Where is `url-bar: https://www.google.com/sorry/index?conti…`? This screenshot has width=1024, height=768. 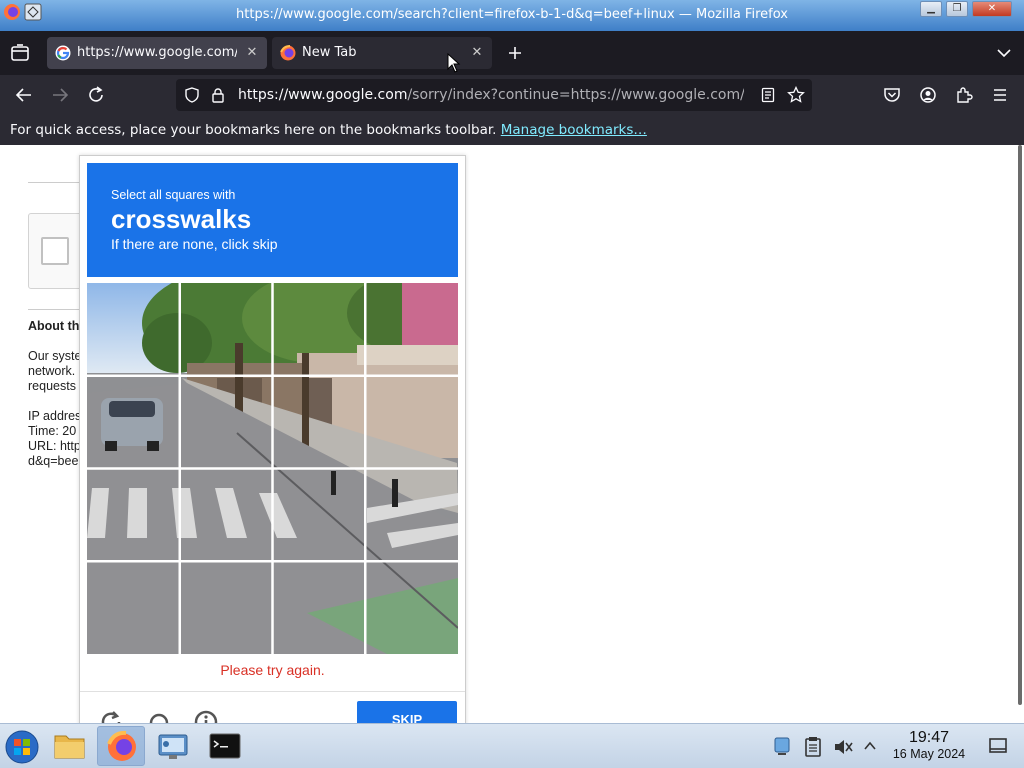 url-bar: https://www.google.com/sorry/index?conti… is located at coordinates (494, 95).